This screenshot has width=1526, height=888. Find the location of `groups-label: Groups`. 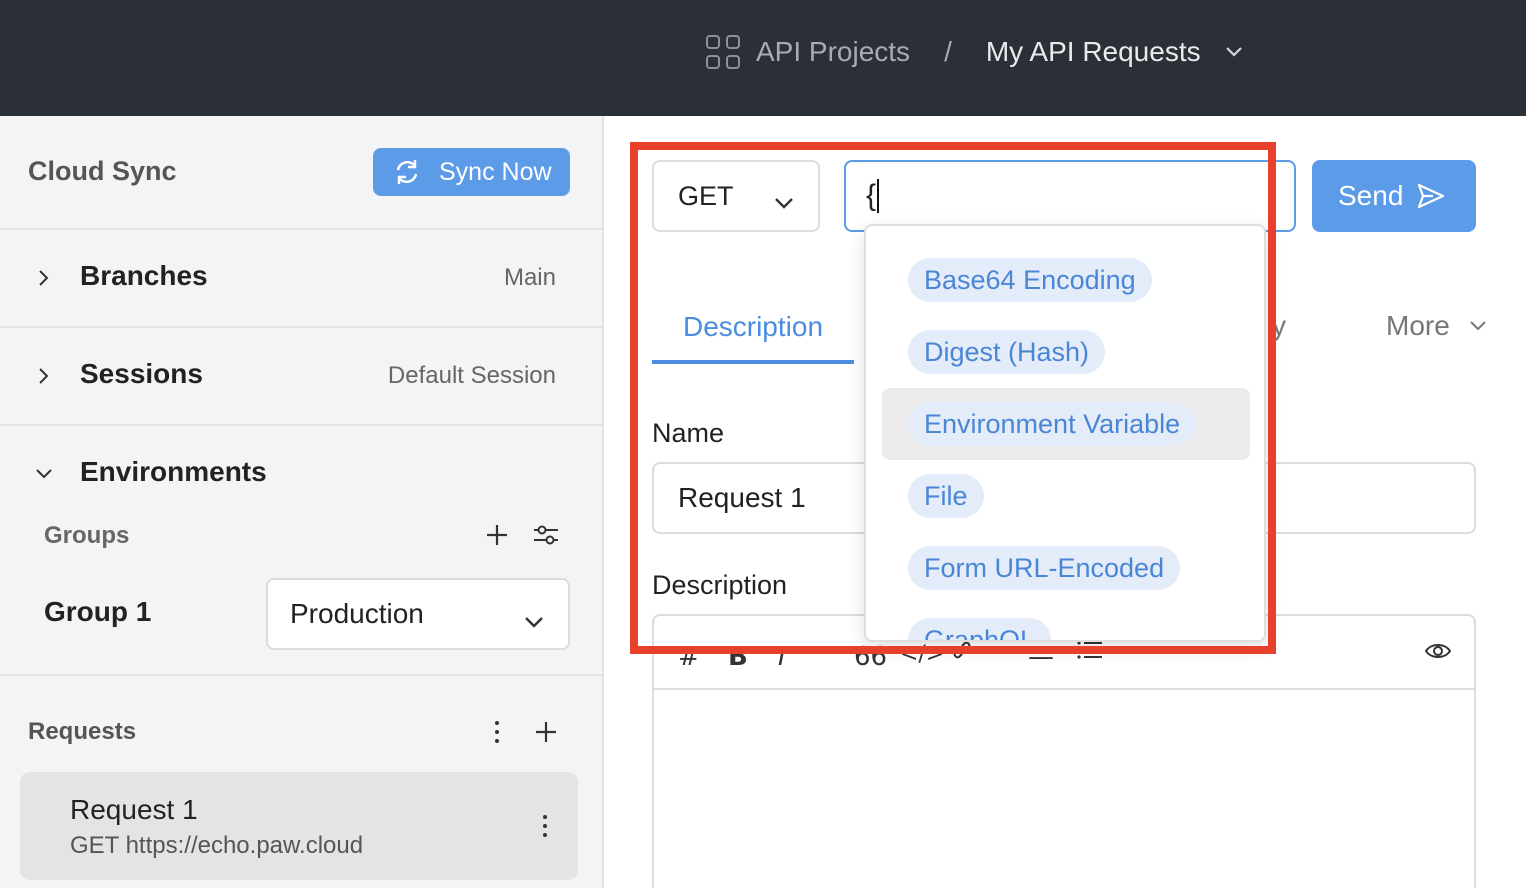

groups-label: Groups is located at coordinates (87, 535).